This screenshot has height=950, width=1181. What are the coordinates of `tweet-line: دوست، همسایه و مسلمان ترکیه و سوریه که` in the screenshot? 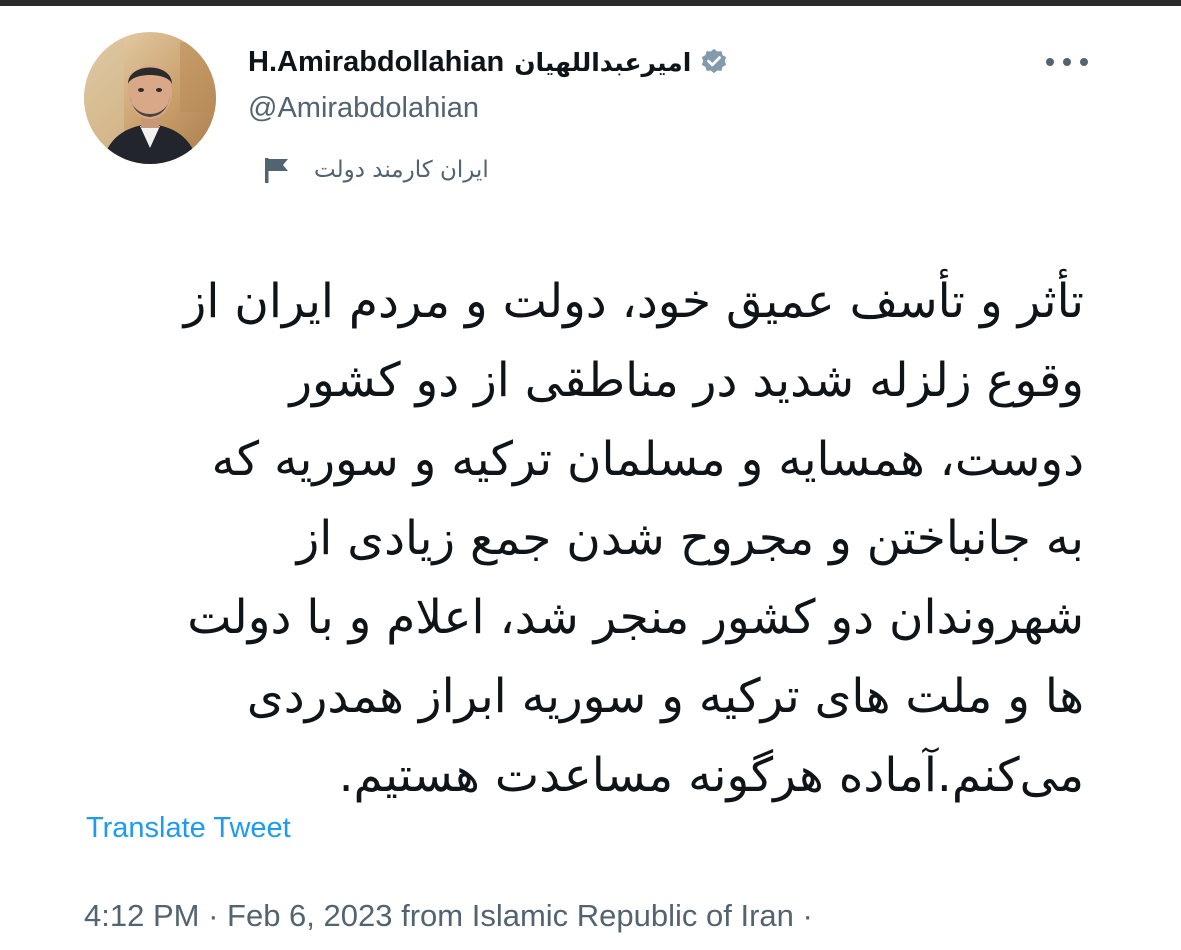 It's located at (647, 459).